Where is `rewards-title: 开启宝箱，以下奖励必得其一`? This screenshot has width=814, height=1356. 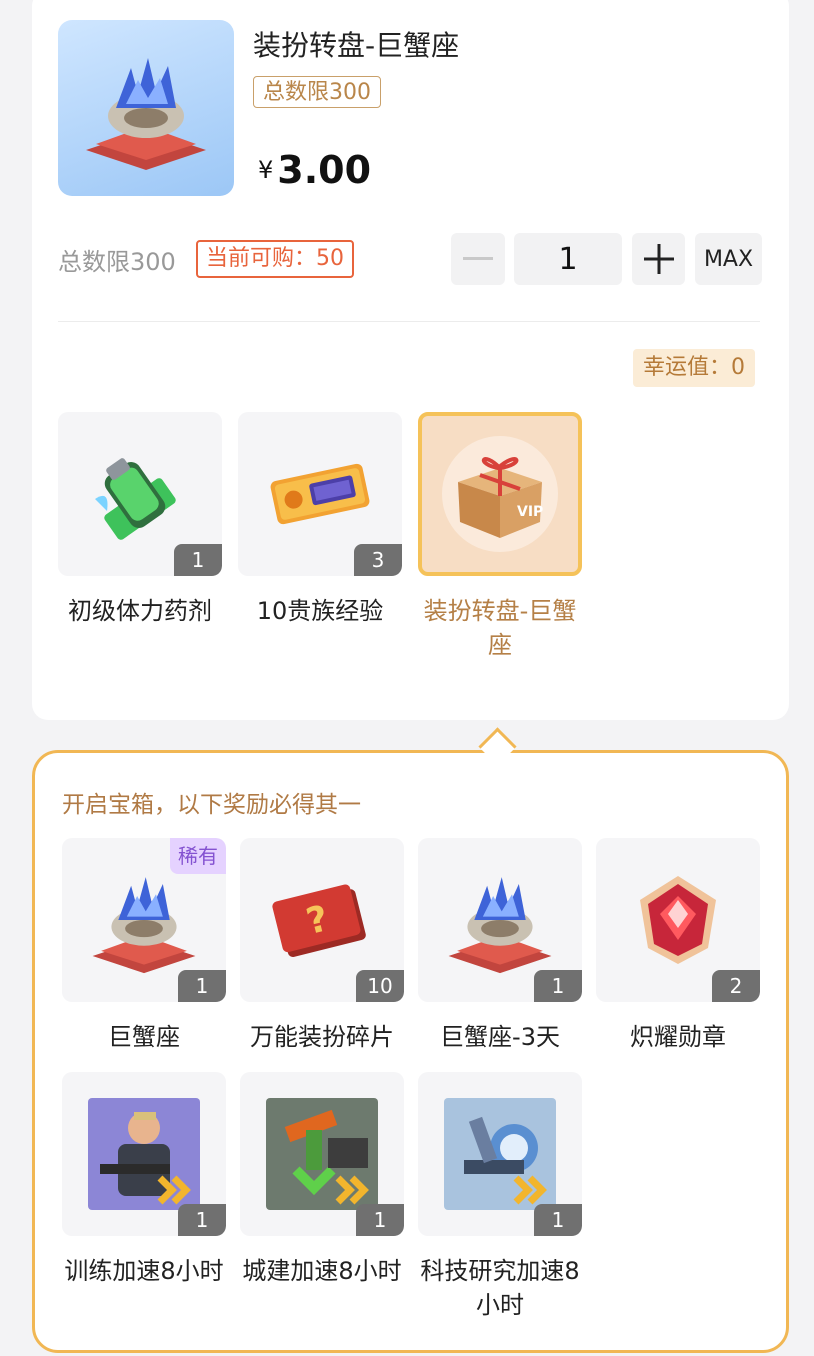
rewards-title: 开启宝箱，以下奖励必得其一 is located at coordinates (211, 805).